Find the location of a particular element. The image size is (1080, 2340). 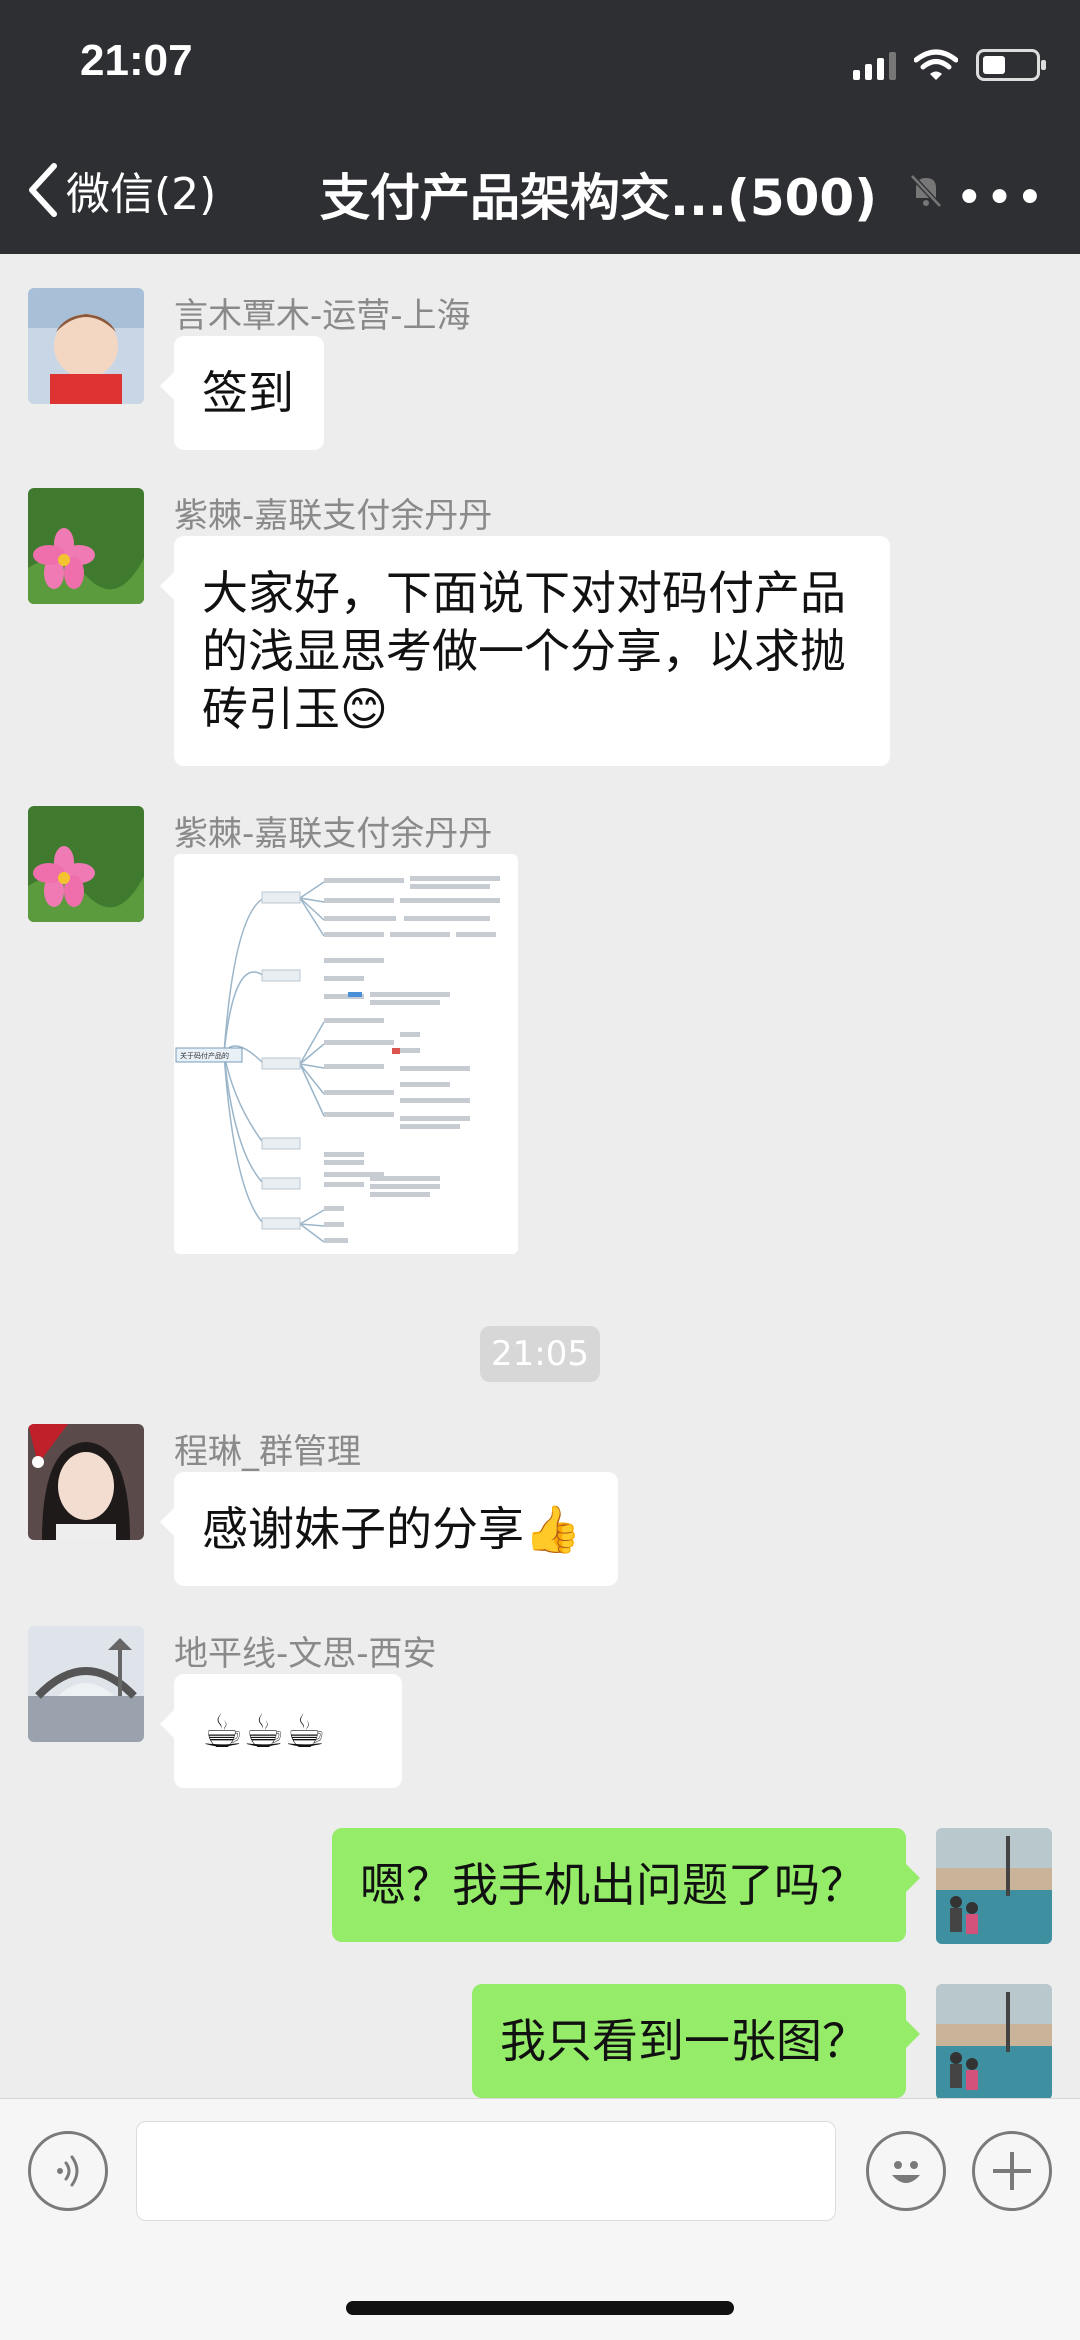

message-bubble: 签到 is located at coordinates (242, 393).